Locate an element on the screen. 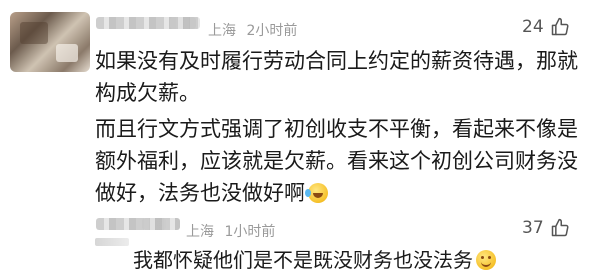 The width and height of the screenshot is (600, 279). reply-like-button: 37 is located at coordinates (546, 228).